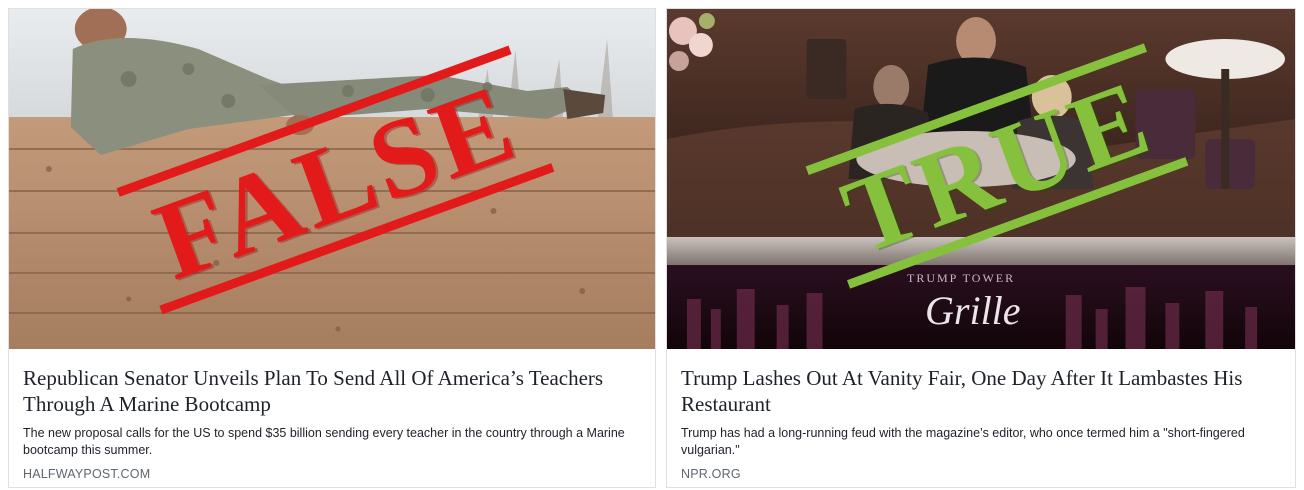 This screenshot has width=1304, height=490. What do you see at coordinates (973, 310) in the screenshot?
I see `sign-large-text: Grille` at bounding box center [973, 310].